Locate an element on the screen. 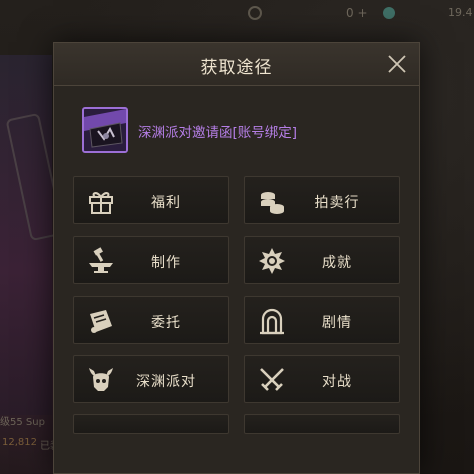  dialog-header: 获取途径 is located at coordinates (236, 64).